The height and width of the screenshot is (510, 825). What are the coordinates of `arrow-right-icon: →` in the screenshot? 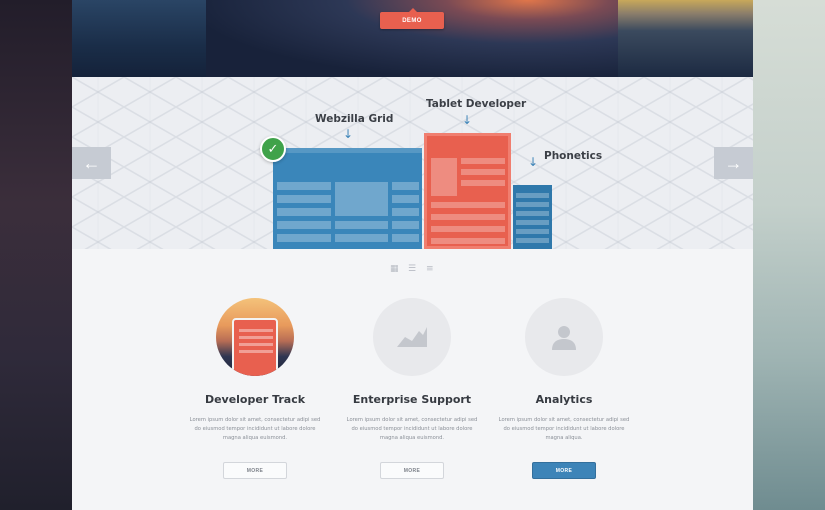 It's located at (733, 162).